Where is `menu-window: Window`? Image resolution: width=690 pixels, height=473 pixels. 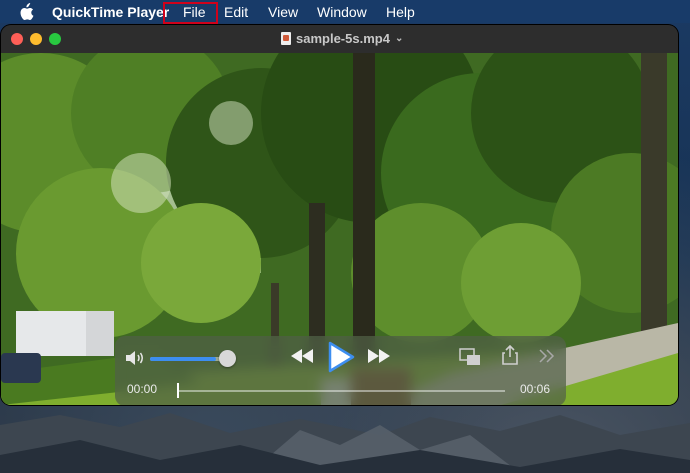
menu-window: Window is located at coordinates (342, 12).